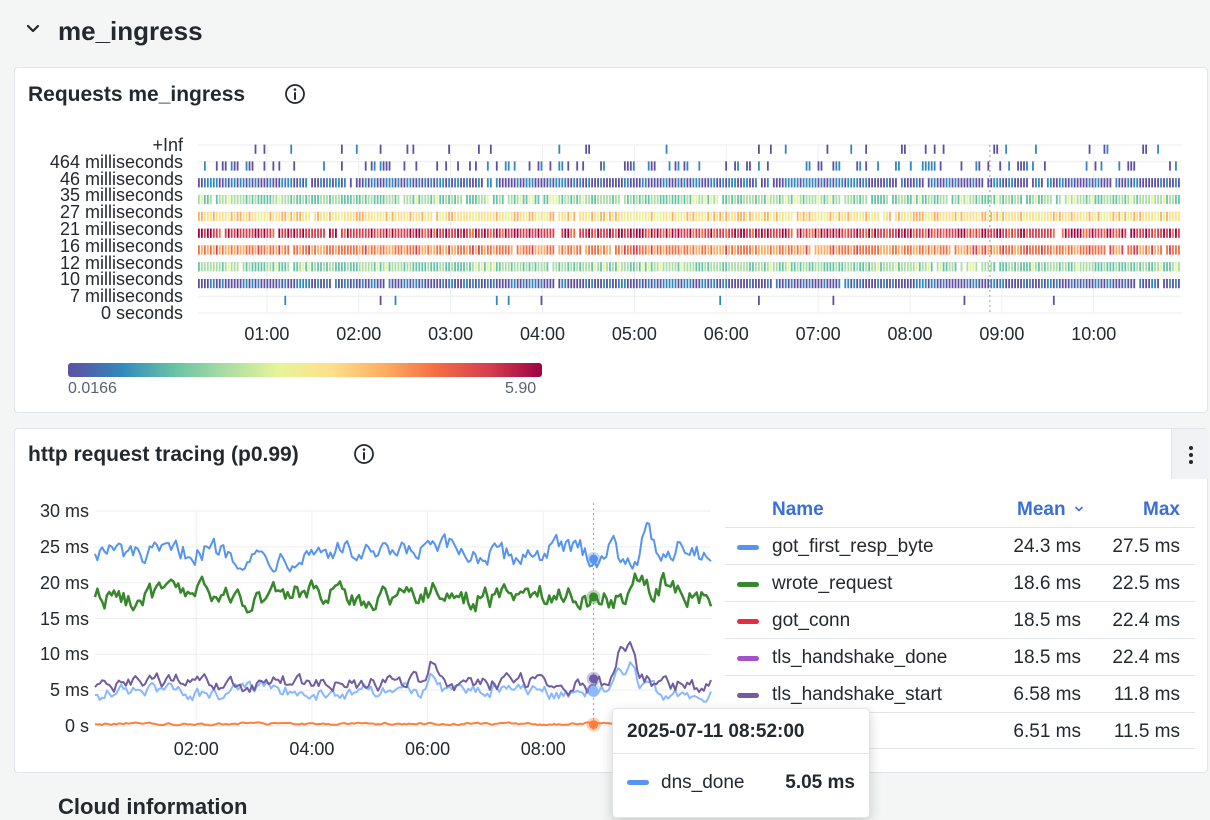  I want to click on tooltip-series-swatch, so click(638, 782).